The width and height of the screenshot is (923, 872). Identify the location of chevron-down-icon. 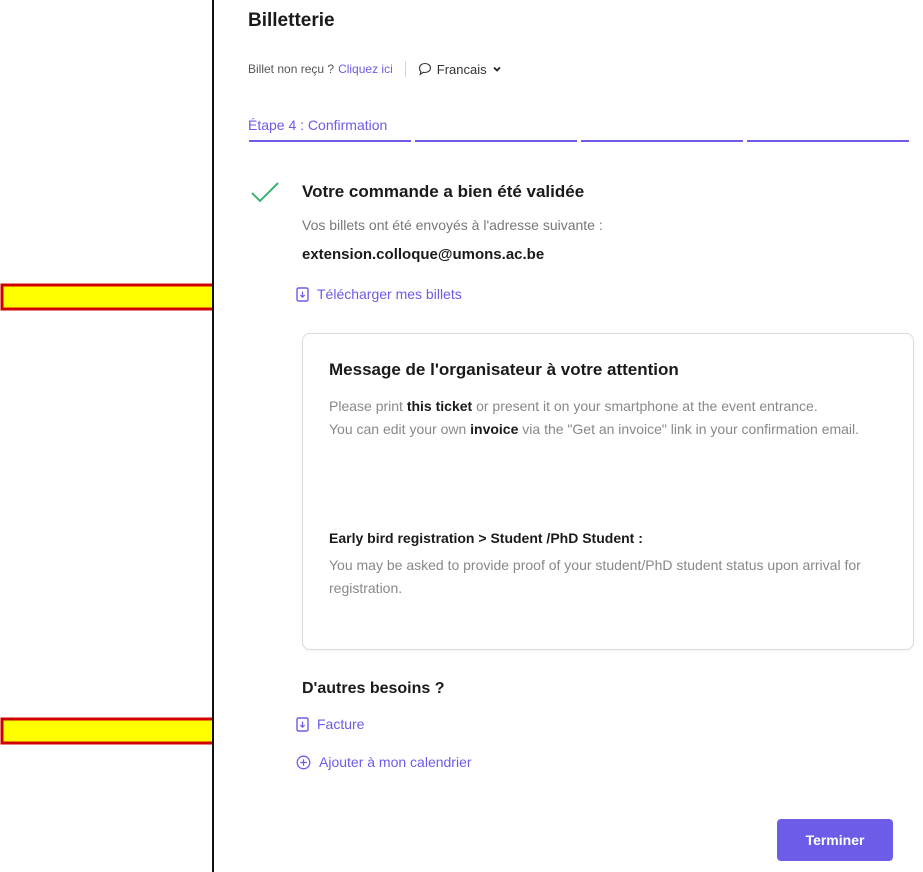
(496, 69).